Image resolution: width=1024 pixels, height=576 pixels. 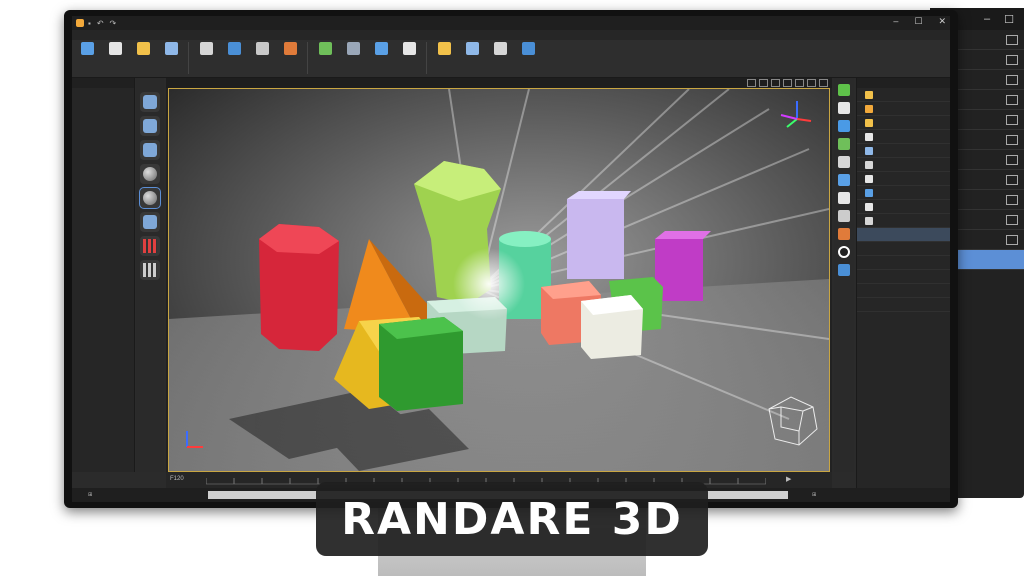 I want to click on outliner-item-selected, so click(x=903, y=235).